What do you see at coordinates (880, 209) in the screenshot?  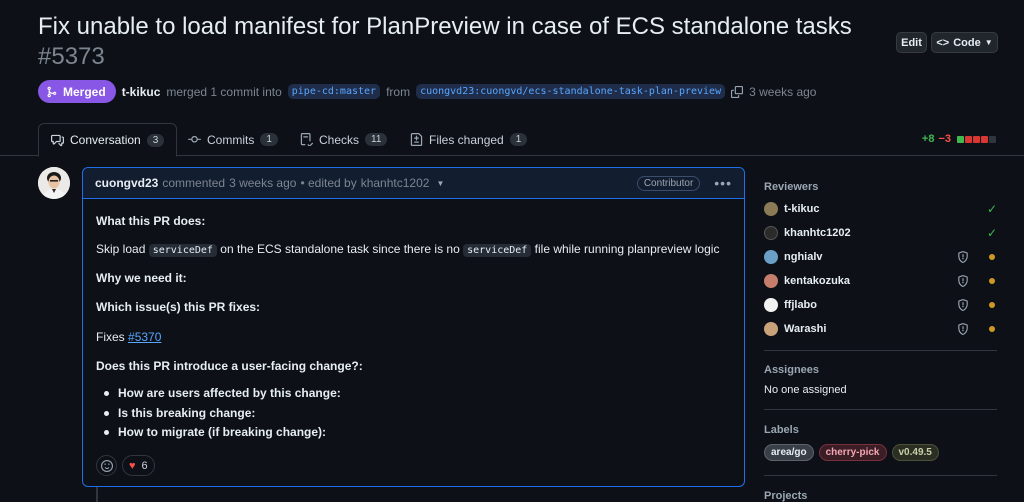 I see `reviewer-t-kikuc: t-kikuc ✓` at bounding box center [880, 209].